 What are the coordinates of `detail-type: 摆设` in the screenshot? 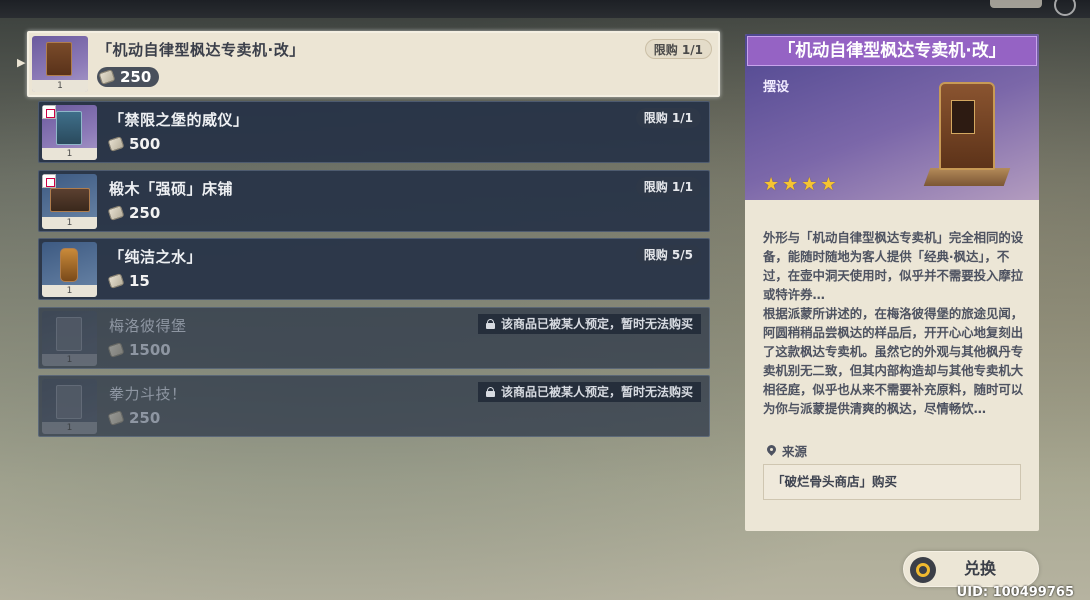 It's located at (776, 87).